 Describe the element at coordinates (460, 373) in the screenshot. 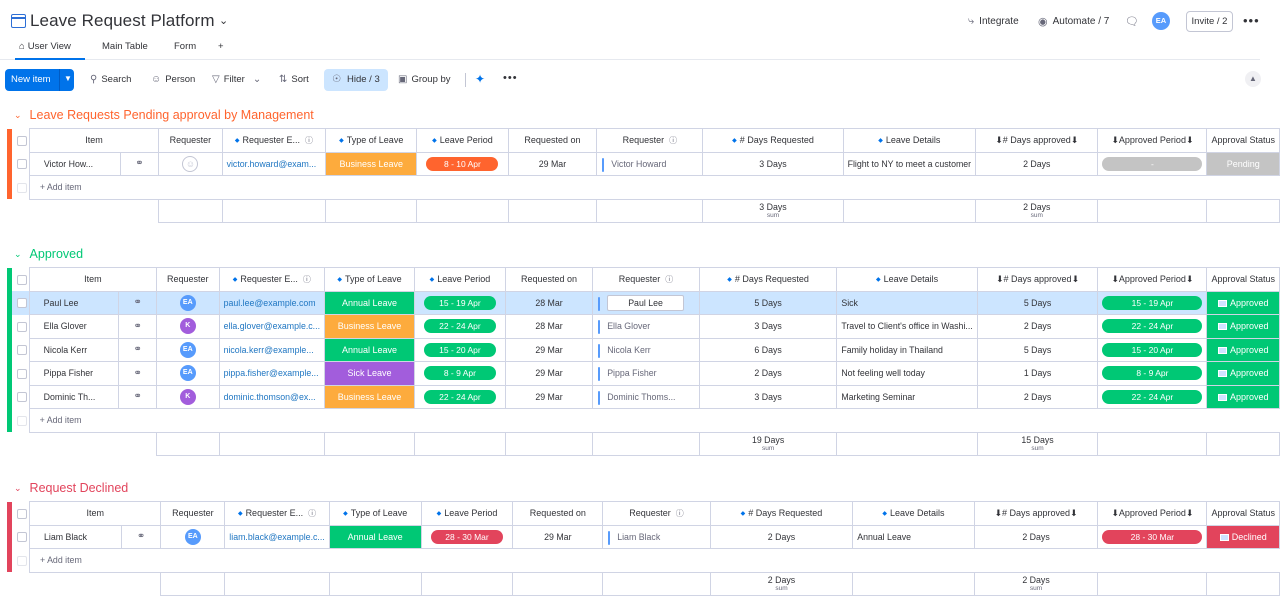

I see `leave-period-cell: 8 - 9 Apr` at that location.